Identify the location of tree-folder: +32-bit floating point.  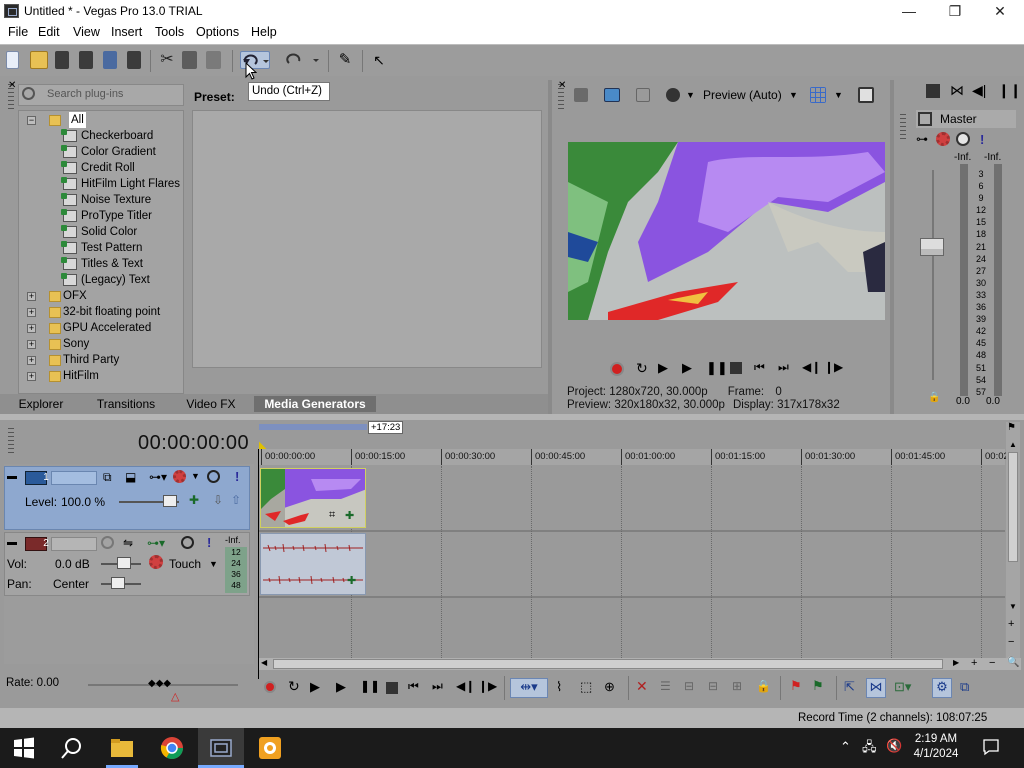
(102, 312).